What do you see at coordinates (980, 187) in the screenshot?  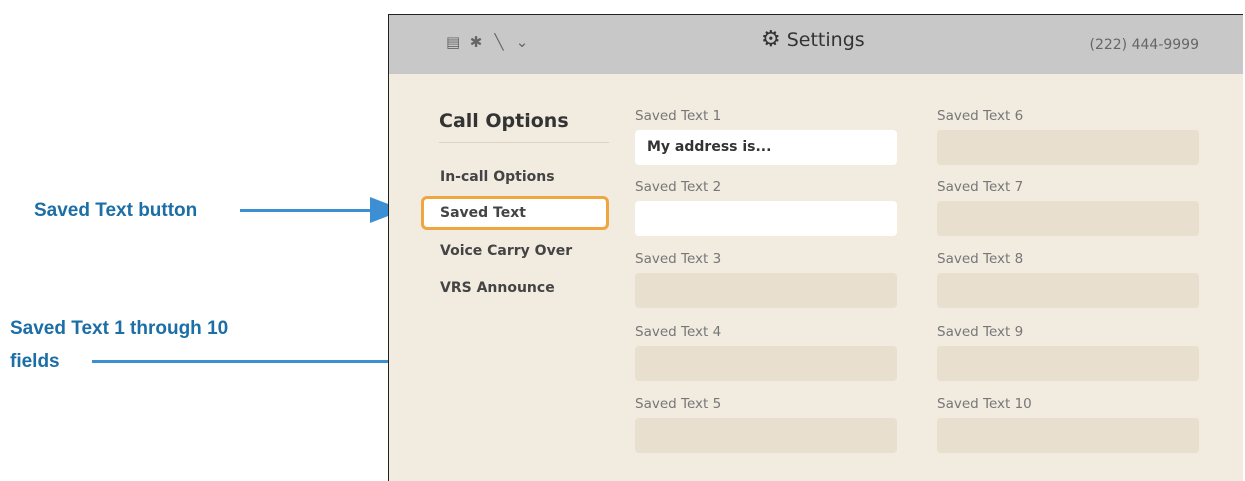 I see `saved-text-7-label: Saved Text 7` at bounding box center [980, 187].